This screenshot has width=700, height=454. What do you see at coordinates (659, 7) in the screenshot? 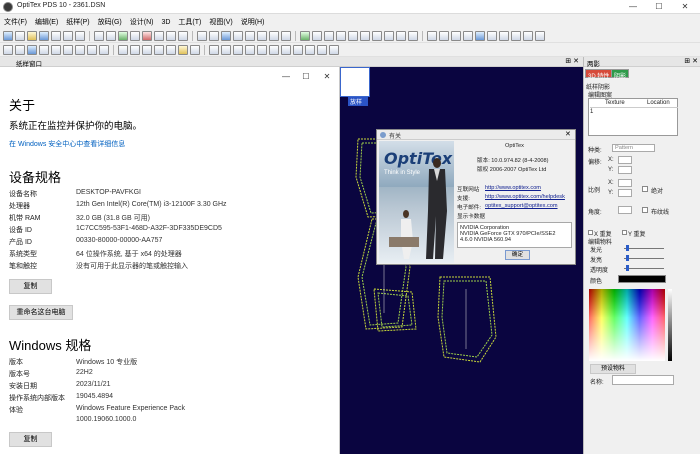
I see `maximize-button: ☐` at bounding box center [659, 7].